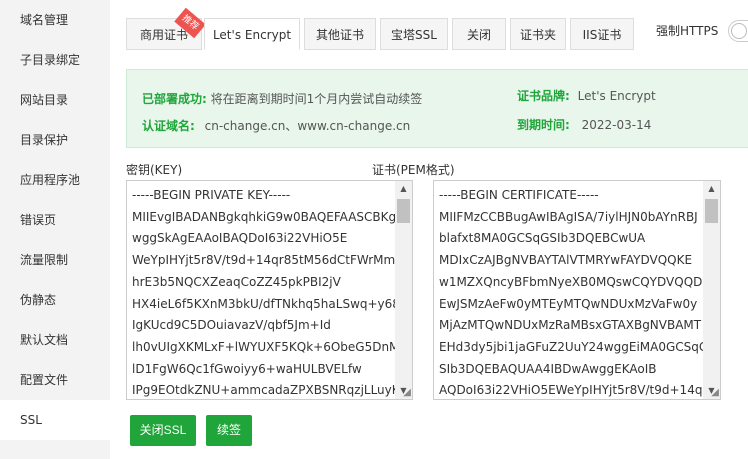  I want to click on brand-row: 证书品牌: Let's Encrypt, so click(586, 96).